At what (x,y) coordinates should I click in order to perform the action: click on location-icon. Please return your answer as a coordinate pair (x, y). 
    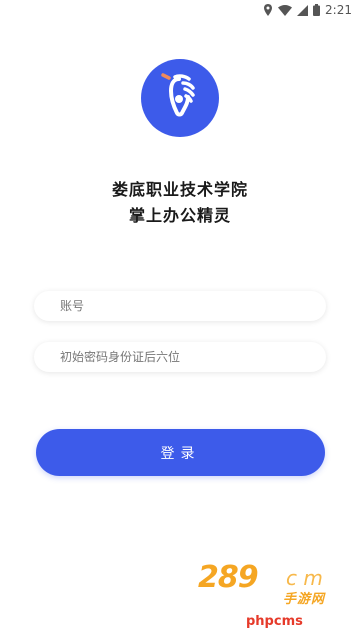
    Looking at the image, I should click on (268, 10).